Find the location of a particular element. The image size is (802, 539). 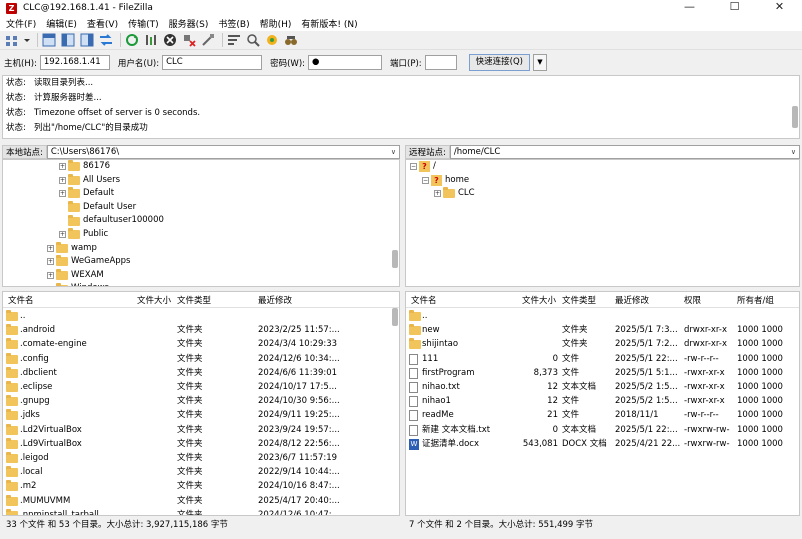

tree-item: + All Users is located at coordinates (89, 180).